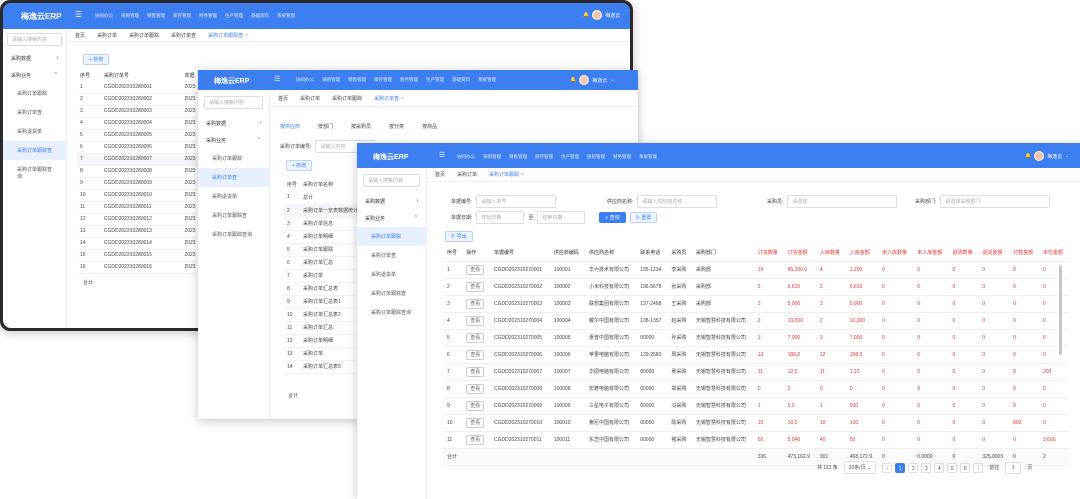 This screenshot has width=1080, height=499. I want to click on menu-item: 财务管理, so click(622, 157).